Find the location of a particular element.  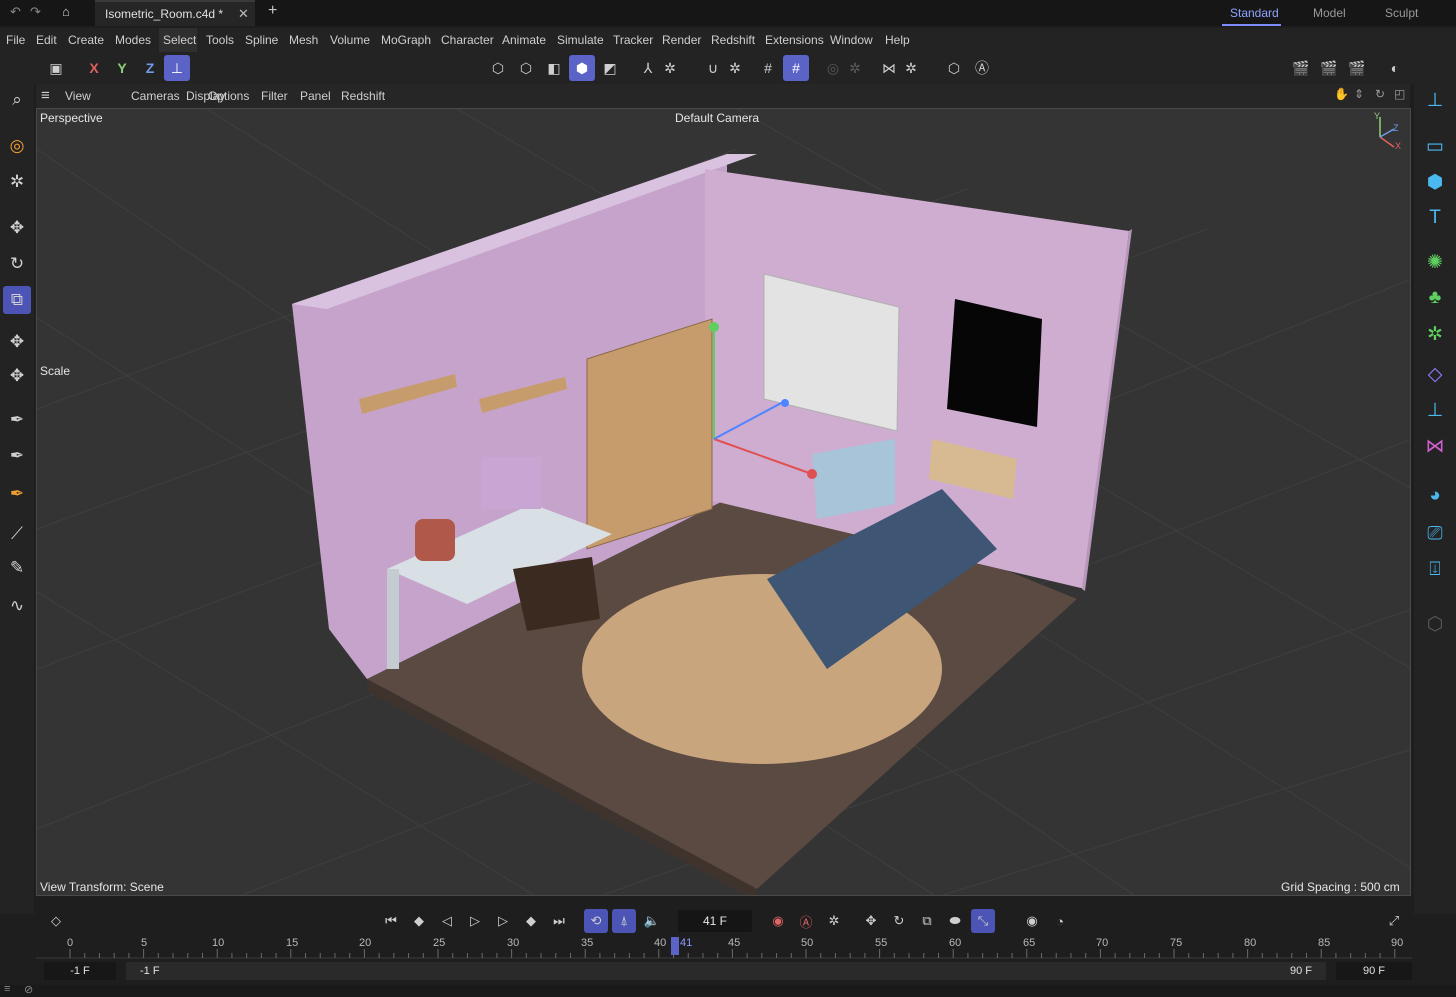

render-view-icon: 🎬 is located at coordinates (1301, 68).